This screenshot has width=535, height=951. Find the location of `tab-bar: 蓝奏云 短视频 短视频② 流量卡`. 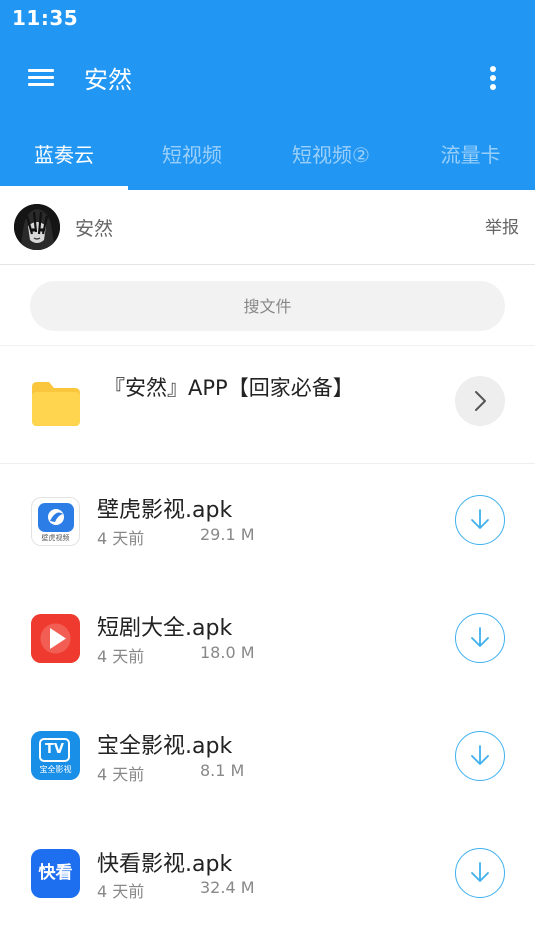

tab-bar: 蓝奏云 短视频 短视频② 流量卡 is located at coordinates (267, 155).